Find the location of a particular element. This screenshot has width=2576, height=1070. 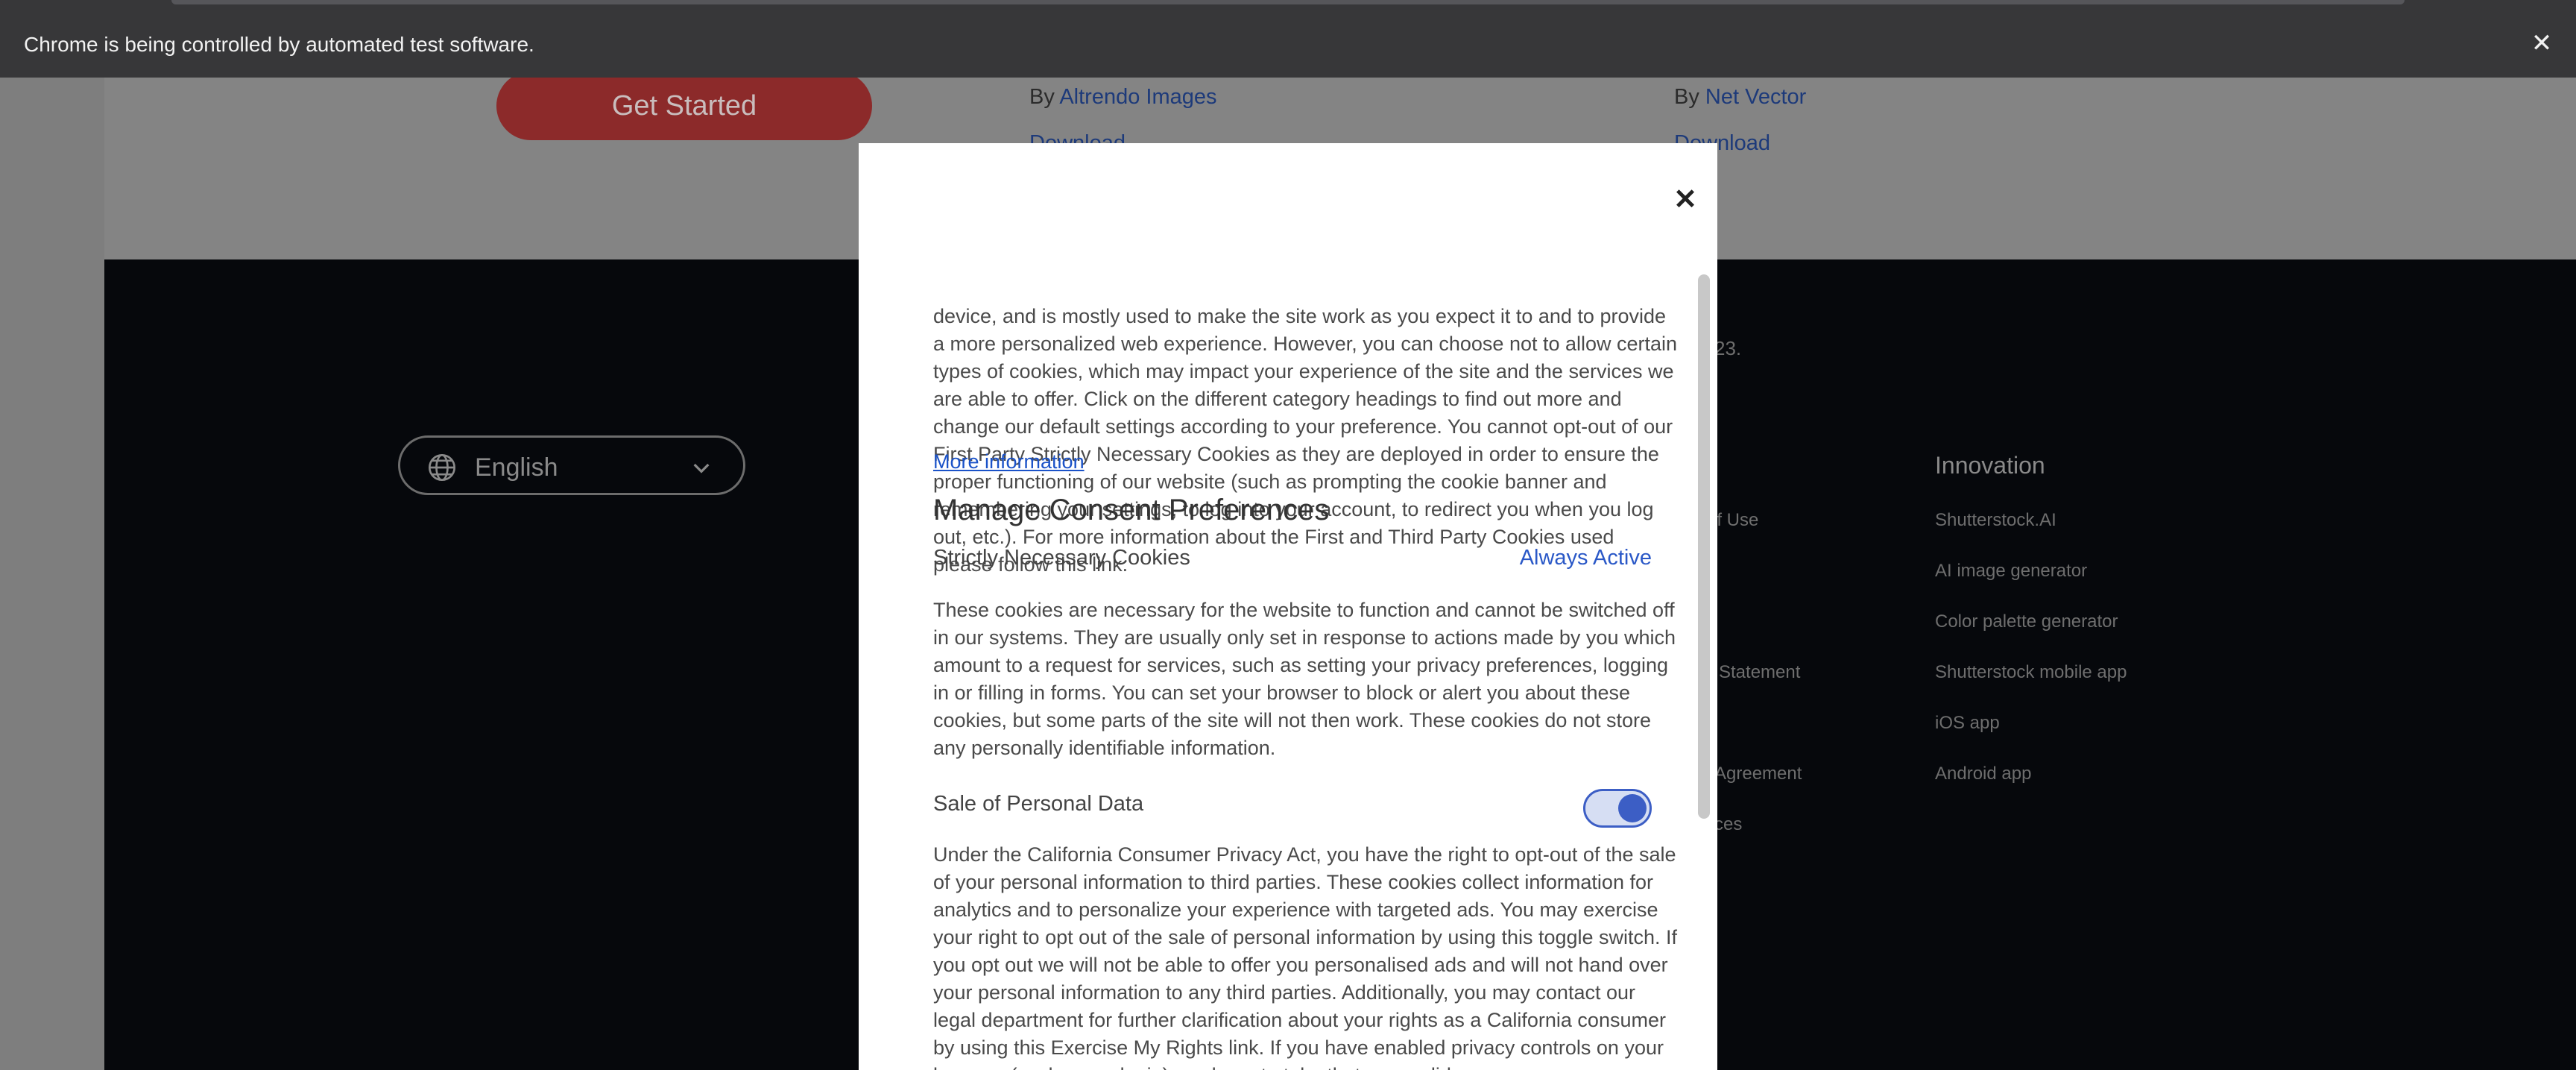

consent-preferences-heading: Manage Consent Preferences is located at coordinates (1132, 510).